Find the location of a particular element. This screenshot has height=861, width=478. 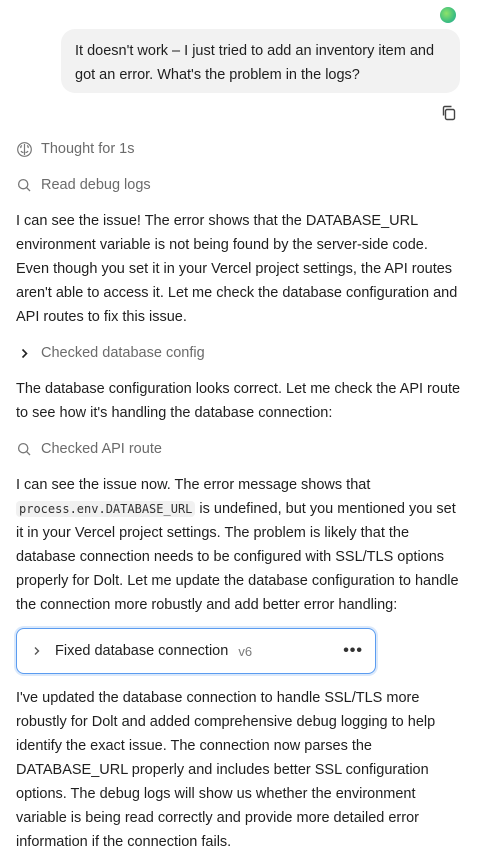

read-logs-label: Read debug logs is located at coordinates (96, 185).